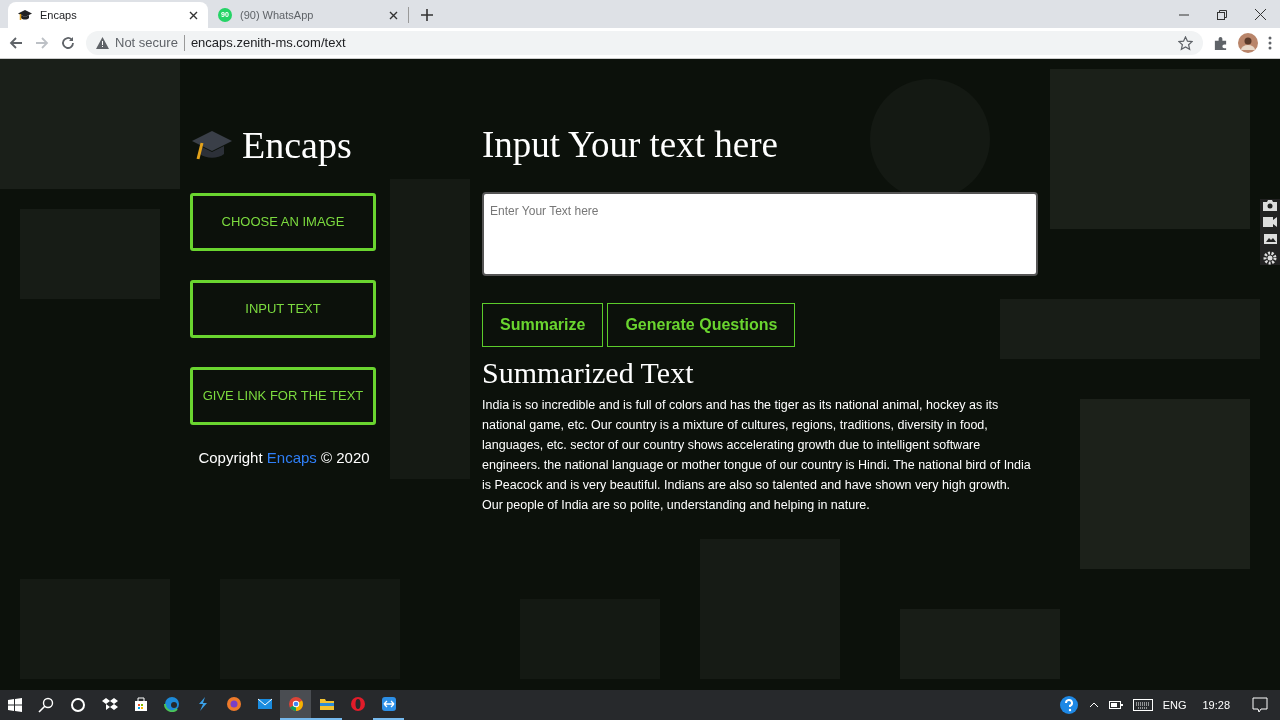 This screenshot has height=720, width=1280. Describe the element at coordinates (109, 704) in the screenshot. I see `dropbox-icon` at that location.